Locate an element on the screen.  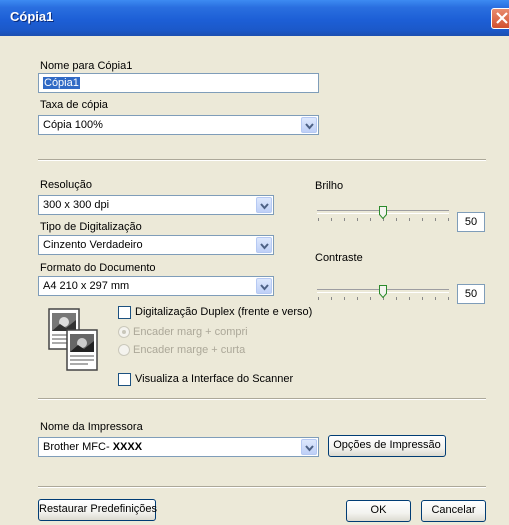
radio-short-edge-label: Encader marge + curta is located at coordinates (189, 350).